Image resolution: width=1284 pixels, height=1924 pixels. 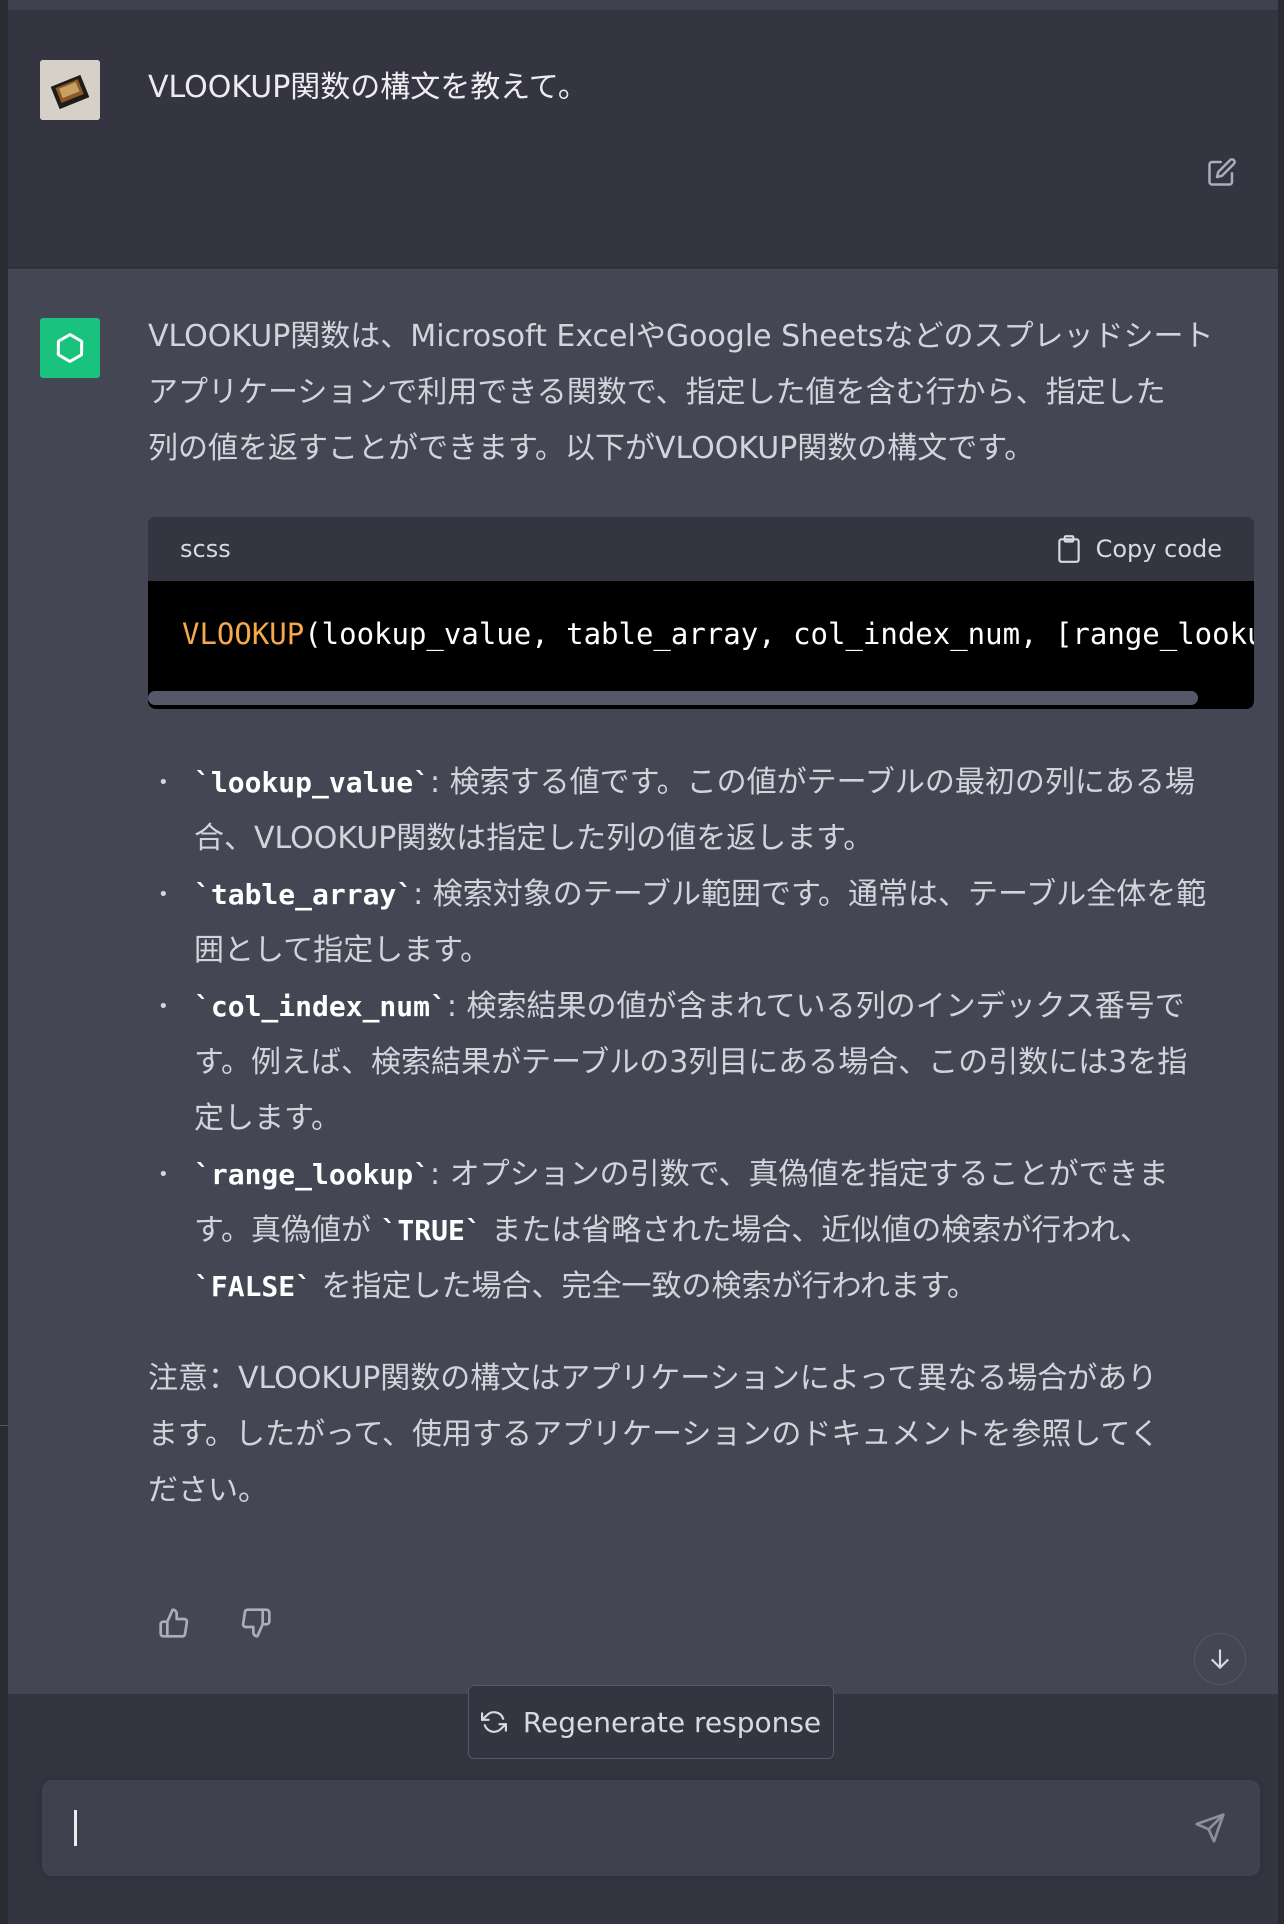 I want to click on list-text: : 検索対象のテーブル範囲です。通常は、テーブル全体を範, so click(x=810, y=894).